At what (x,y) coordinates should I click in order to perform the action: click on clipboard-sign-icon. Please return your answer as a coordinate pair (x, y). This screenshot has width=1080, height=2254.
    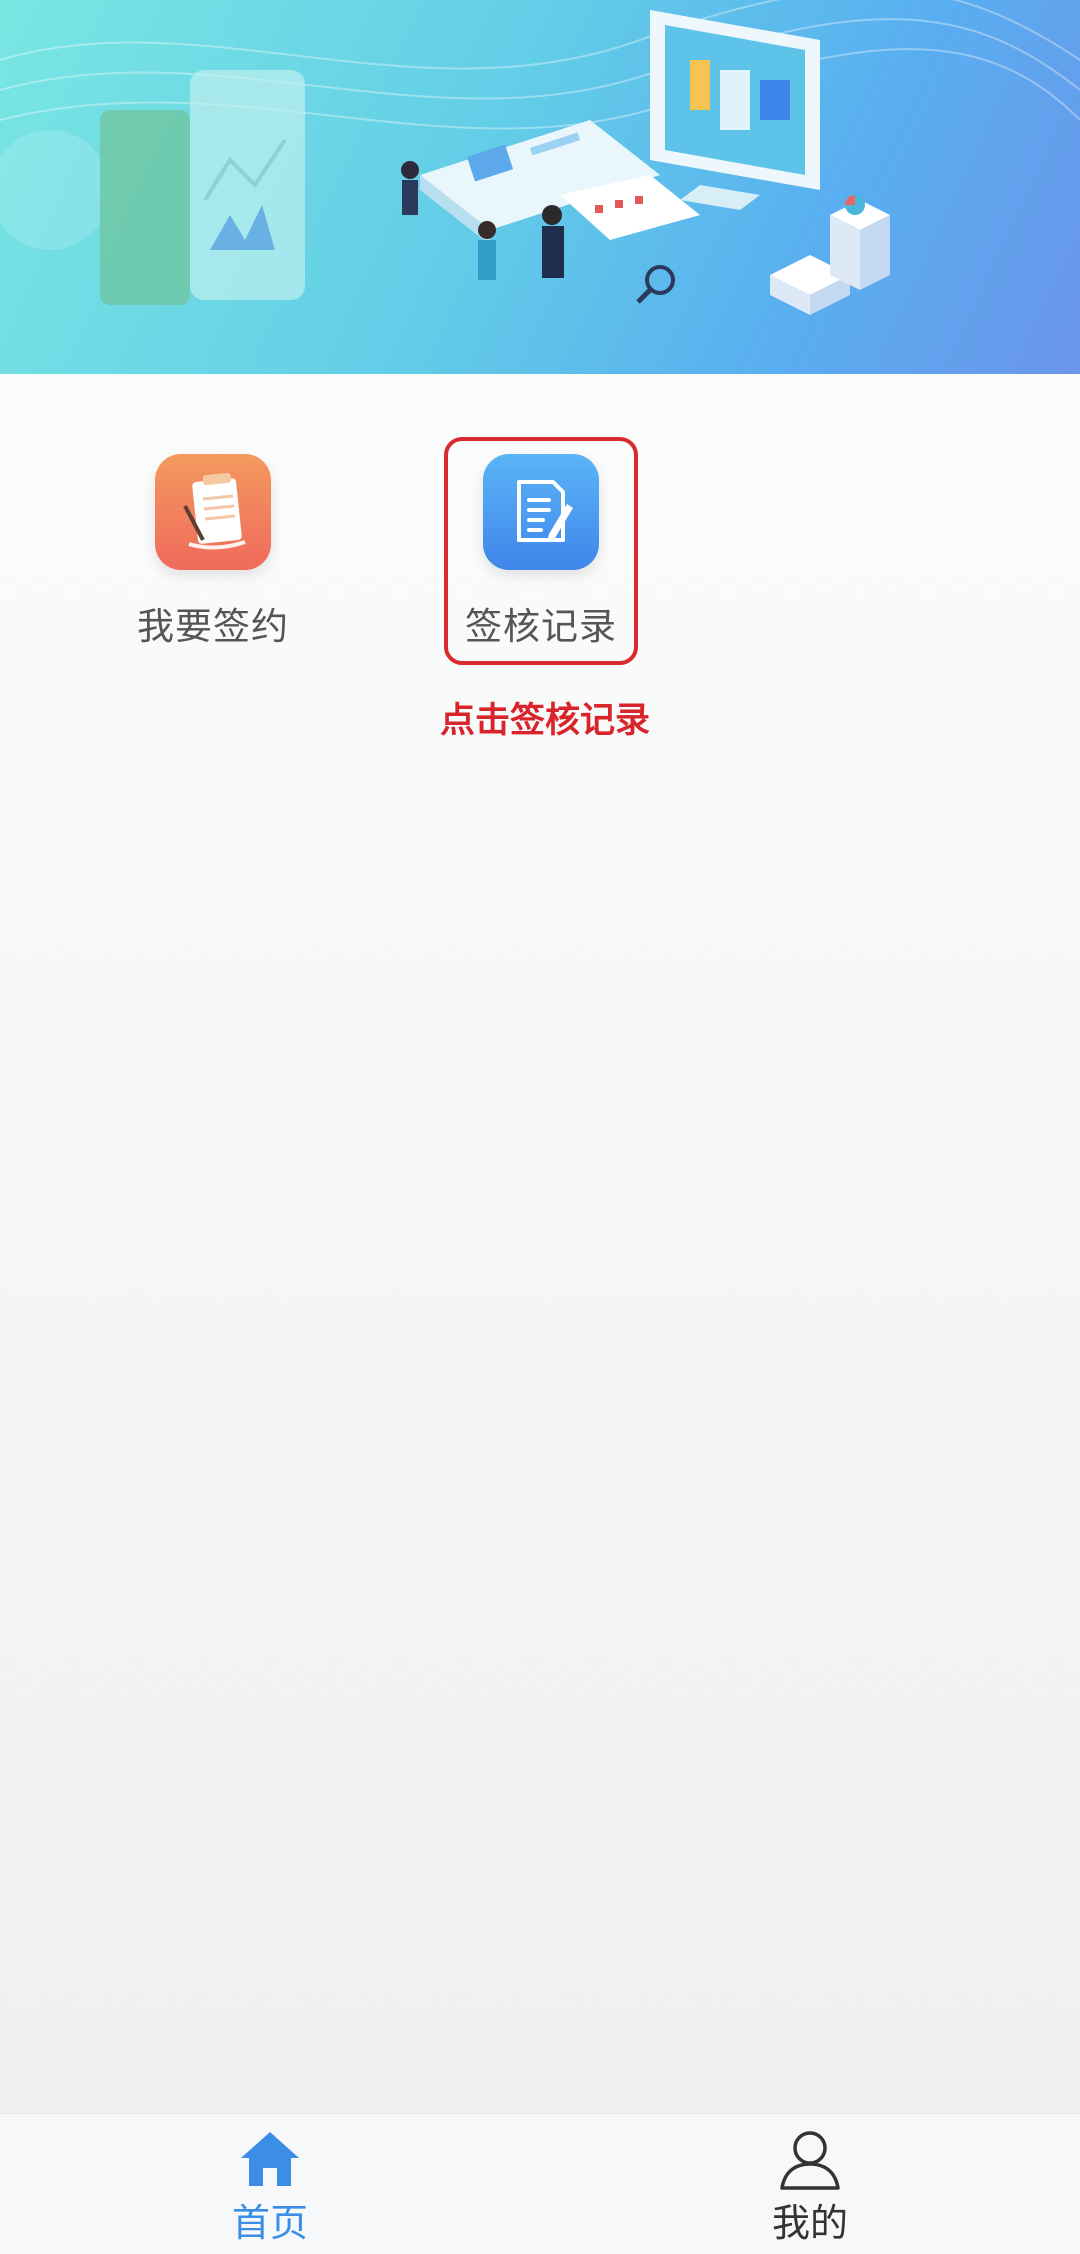
    Looking at the image, I should click on (213, 512).